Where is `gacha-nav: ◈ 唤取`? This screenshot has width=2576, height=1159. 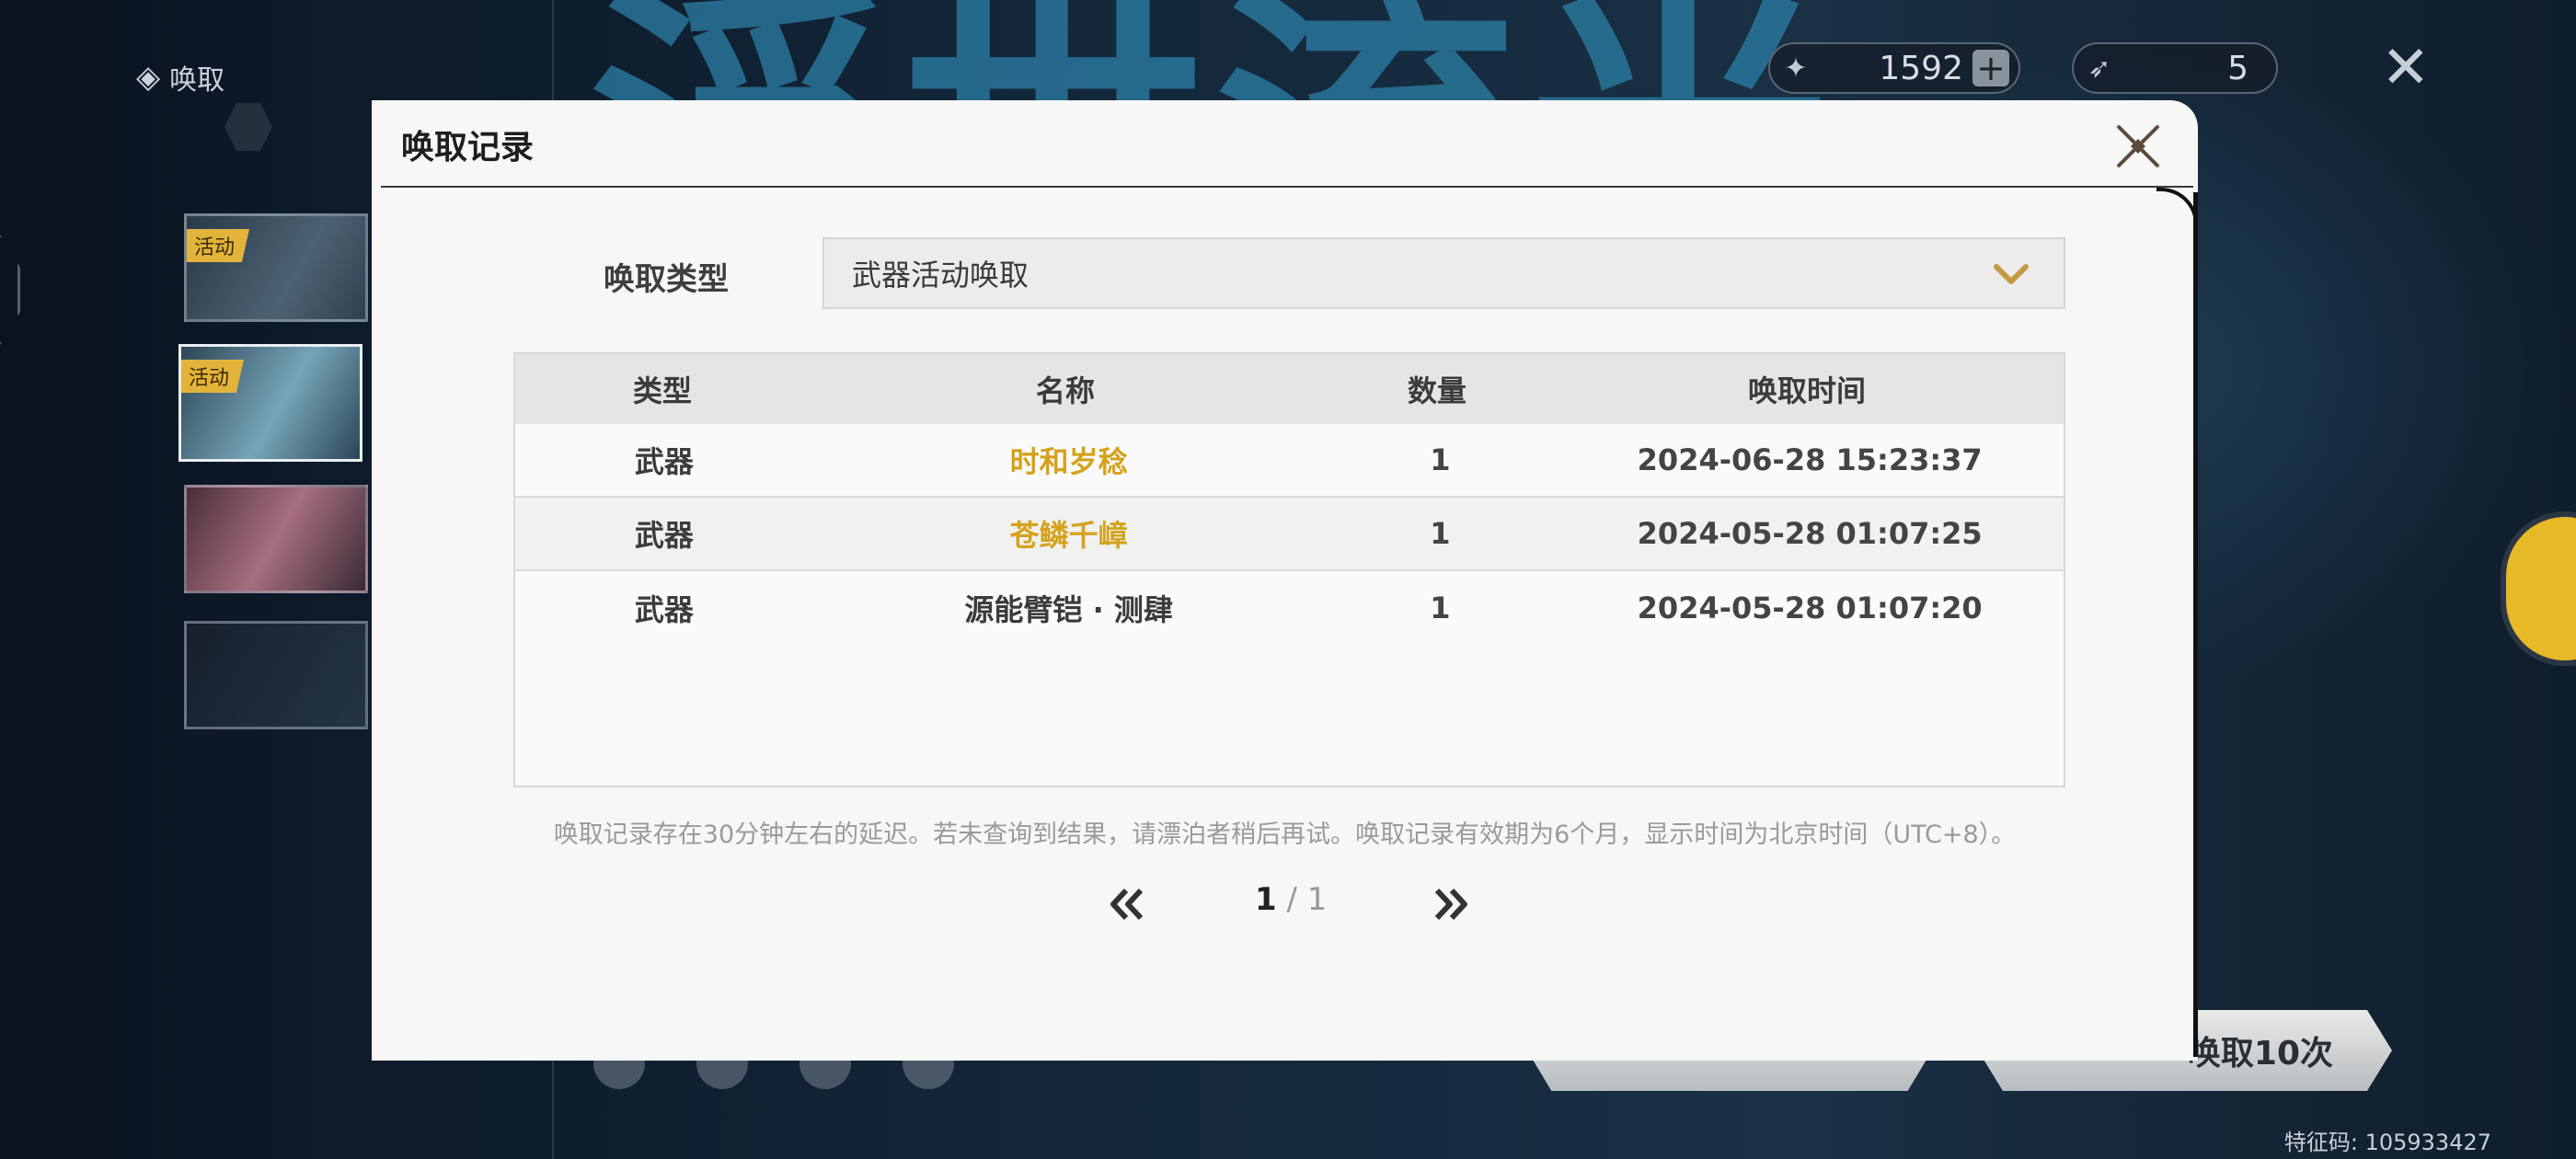 gacha-nav: ◈ 唤取 is located at coordinates (180, 77).